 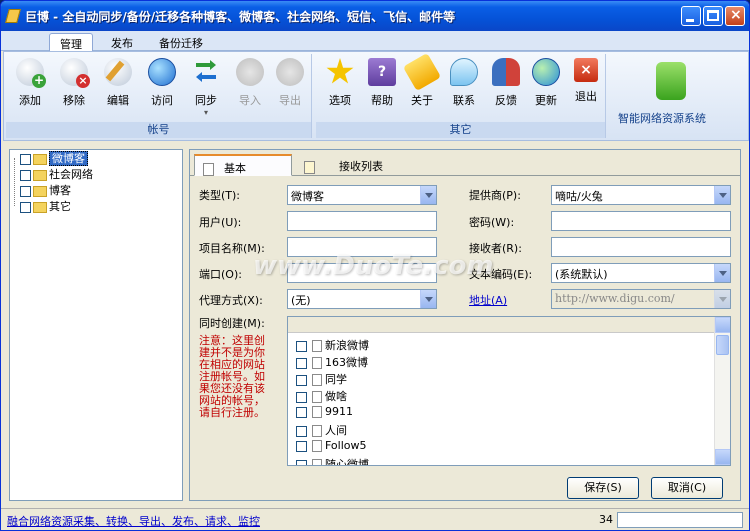 I want to click on add-icon: +, so click(x=31, y=73).